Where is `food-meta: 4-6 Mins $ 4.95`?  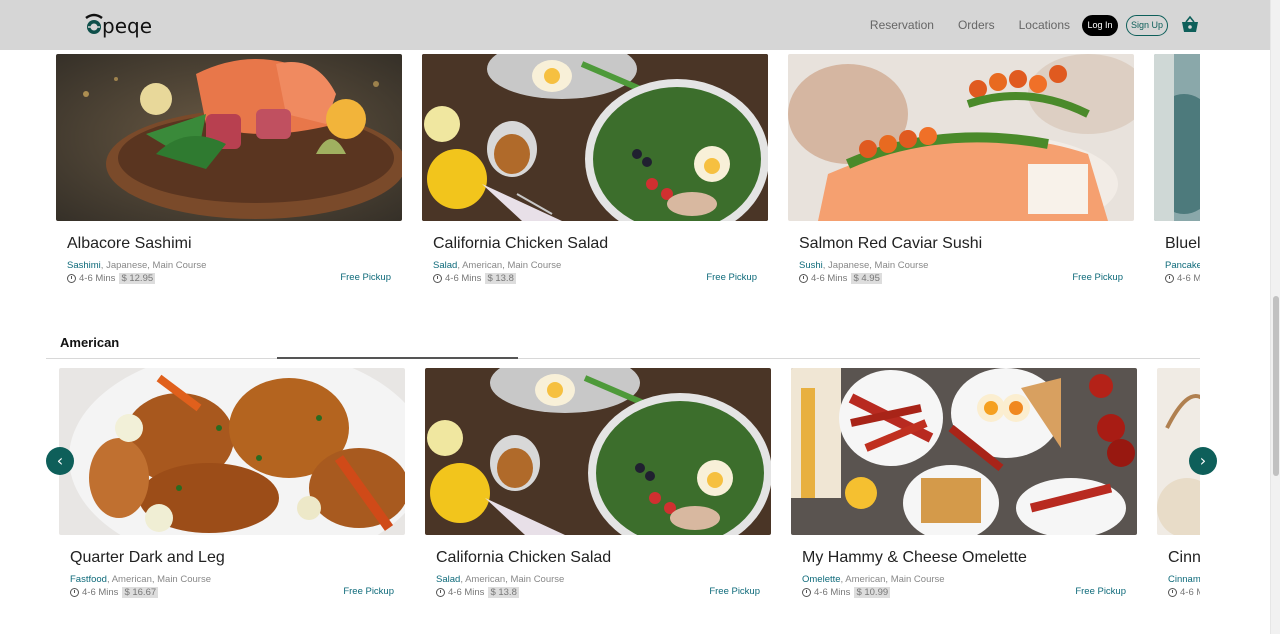
food-meta: 4-6 Mins $ 4.95 is located at coordinates (840, 278).